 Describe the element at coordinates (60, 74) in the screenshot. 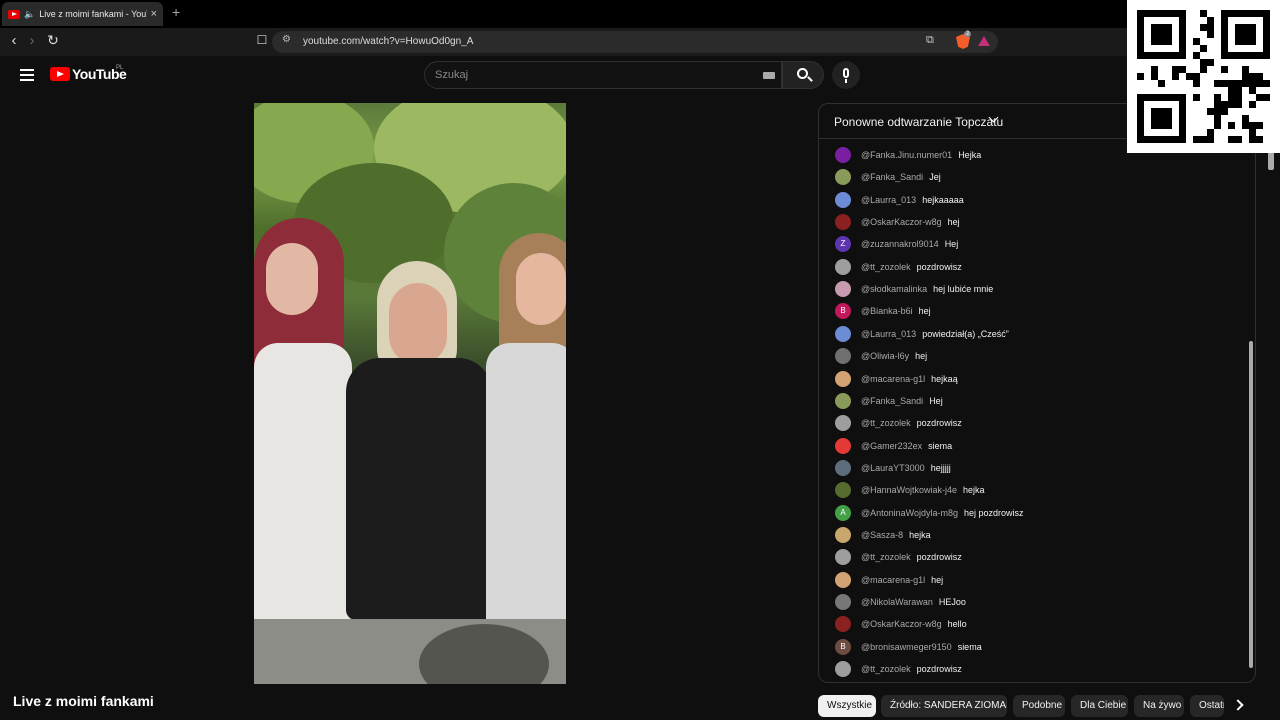

I see `youtube-logo-icon` at that location.